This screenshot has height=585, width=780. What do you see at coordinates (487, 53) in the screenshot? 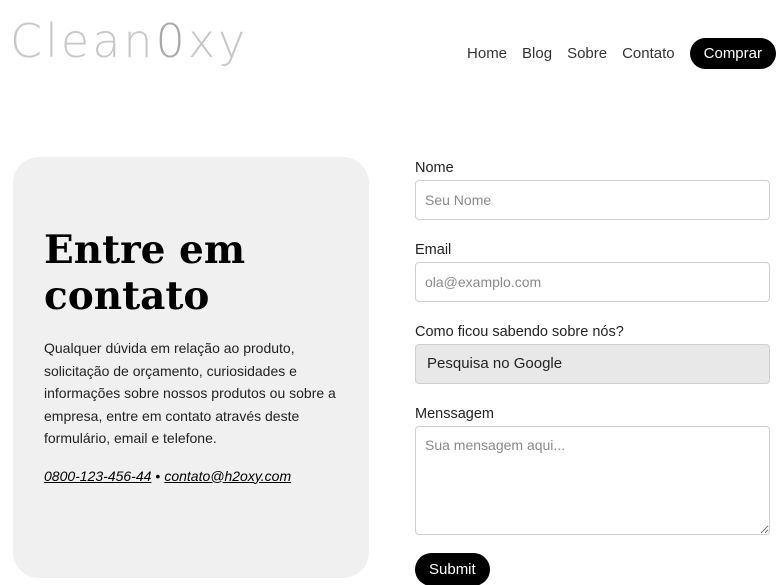
I see `nav-link-home: Home` at bounding box center [487, 53].